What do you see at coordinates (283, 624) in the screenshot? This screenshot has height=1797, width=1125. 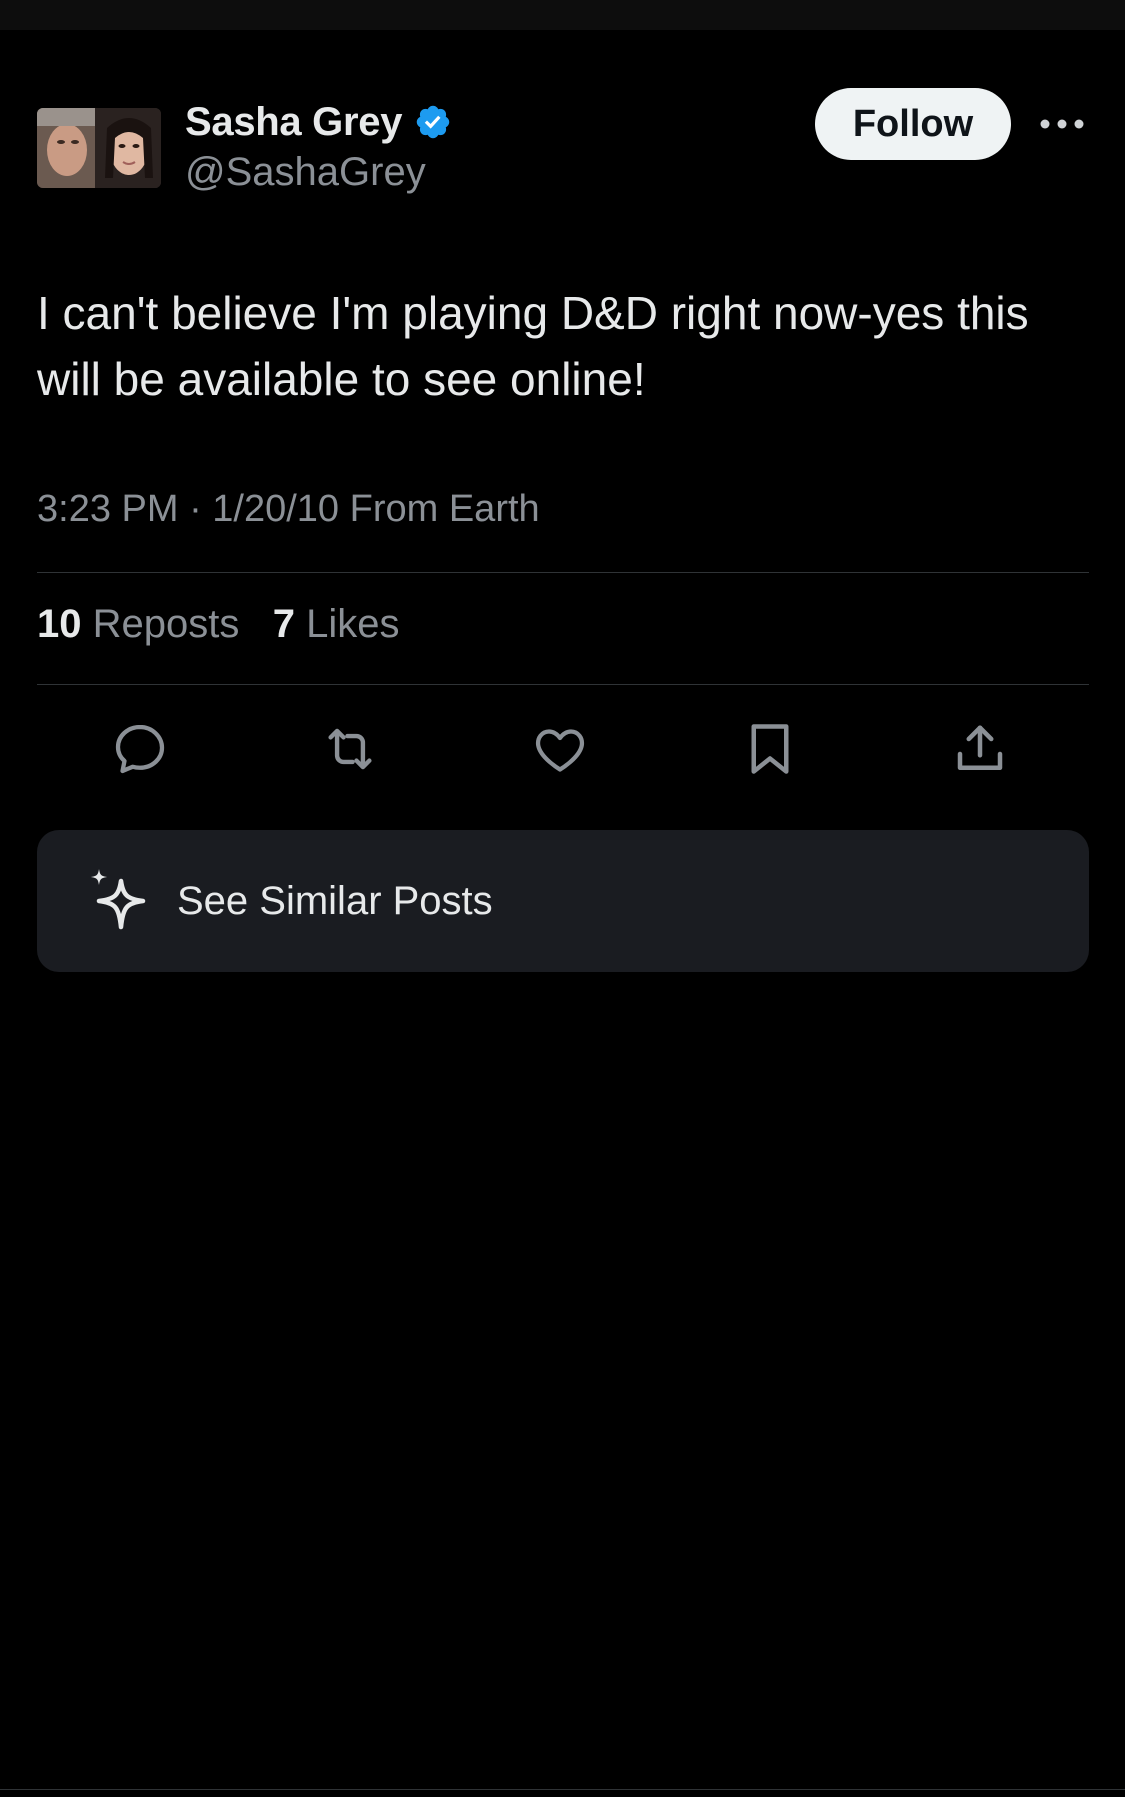 I see `likes-count: 7` at bounding box center [283, 624].